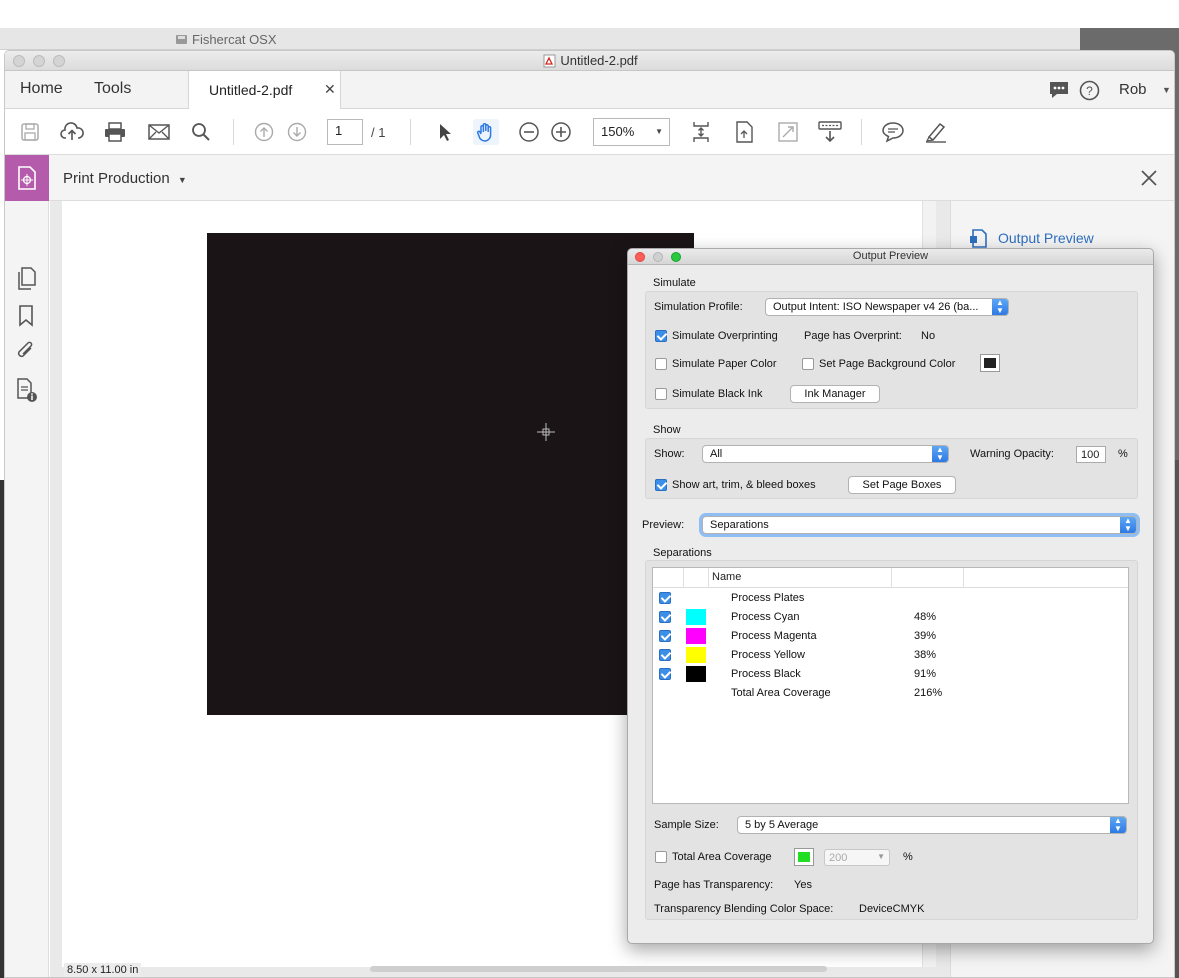 The width and height of the screenshot is (1179, 978). I want to click on separation-color-swatch, so click(696, 617).